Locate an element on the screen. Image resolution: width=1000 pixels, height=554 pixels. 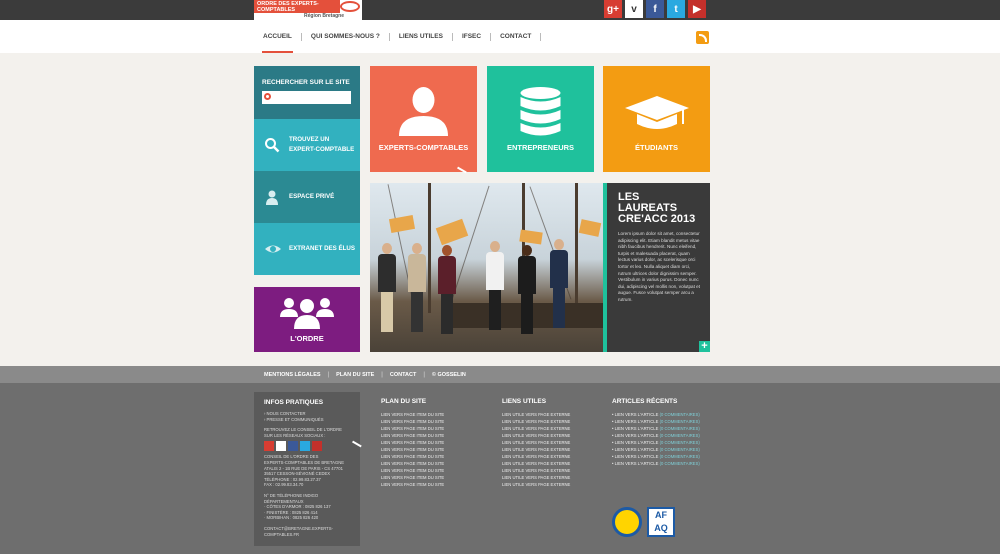
eye-icon is located at coordinates (272, 249).